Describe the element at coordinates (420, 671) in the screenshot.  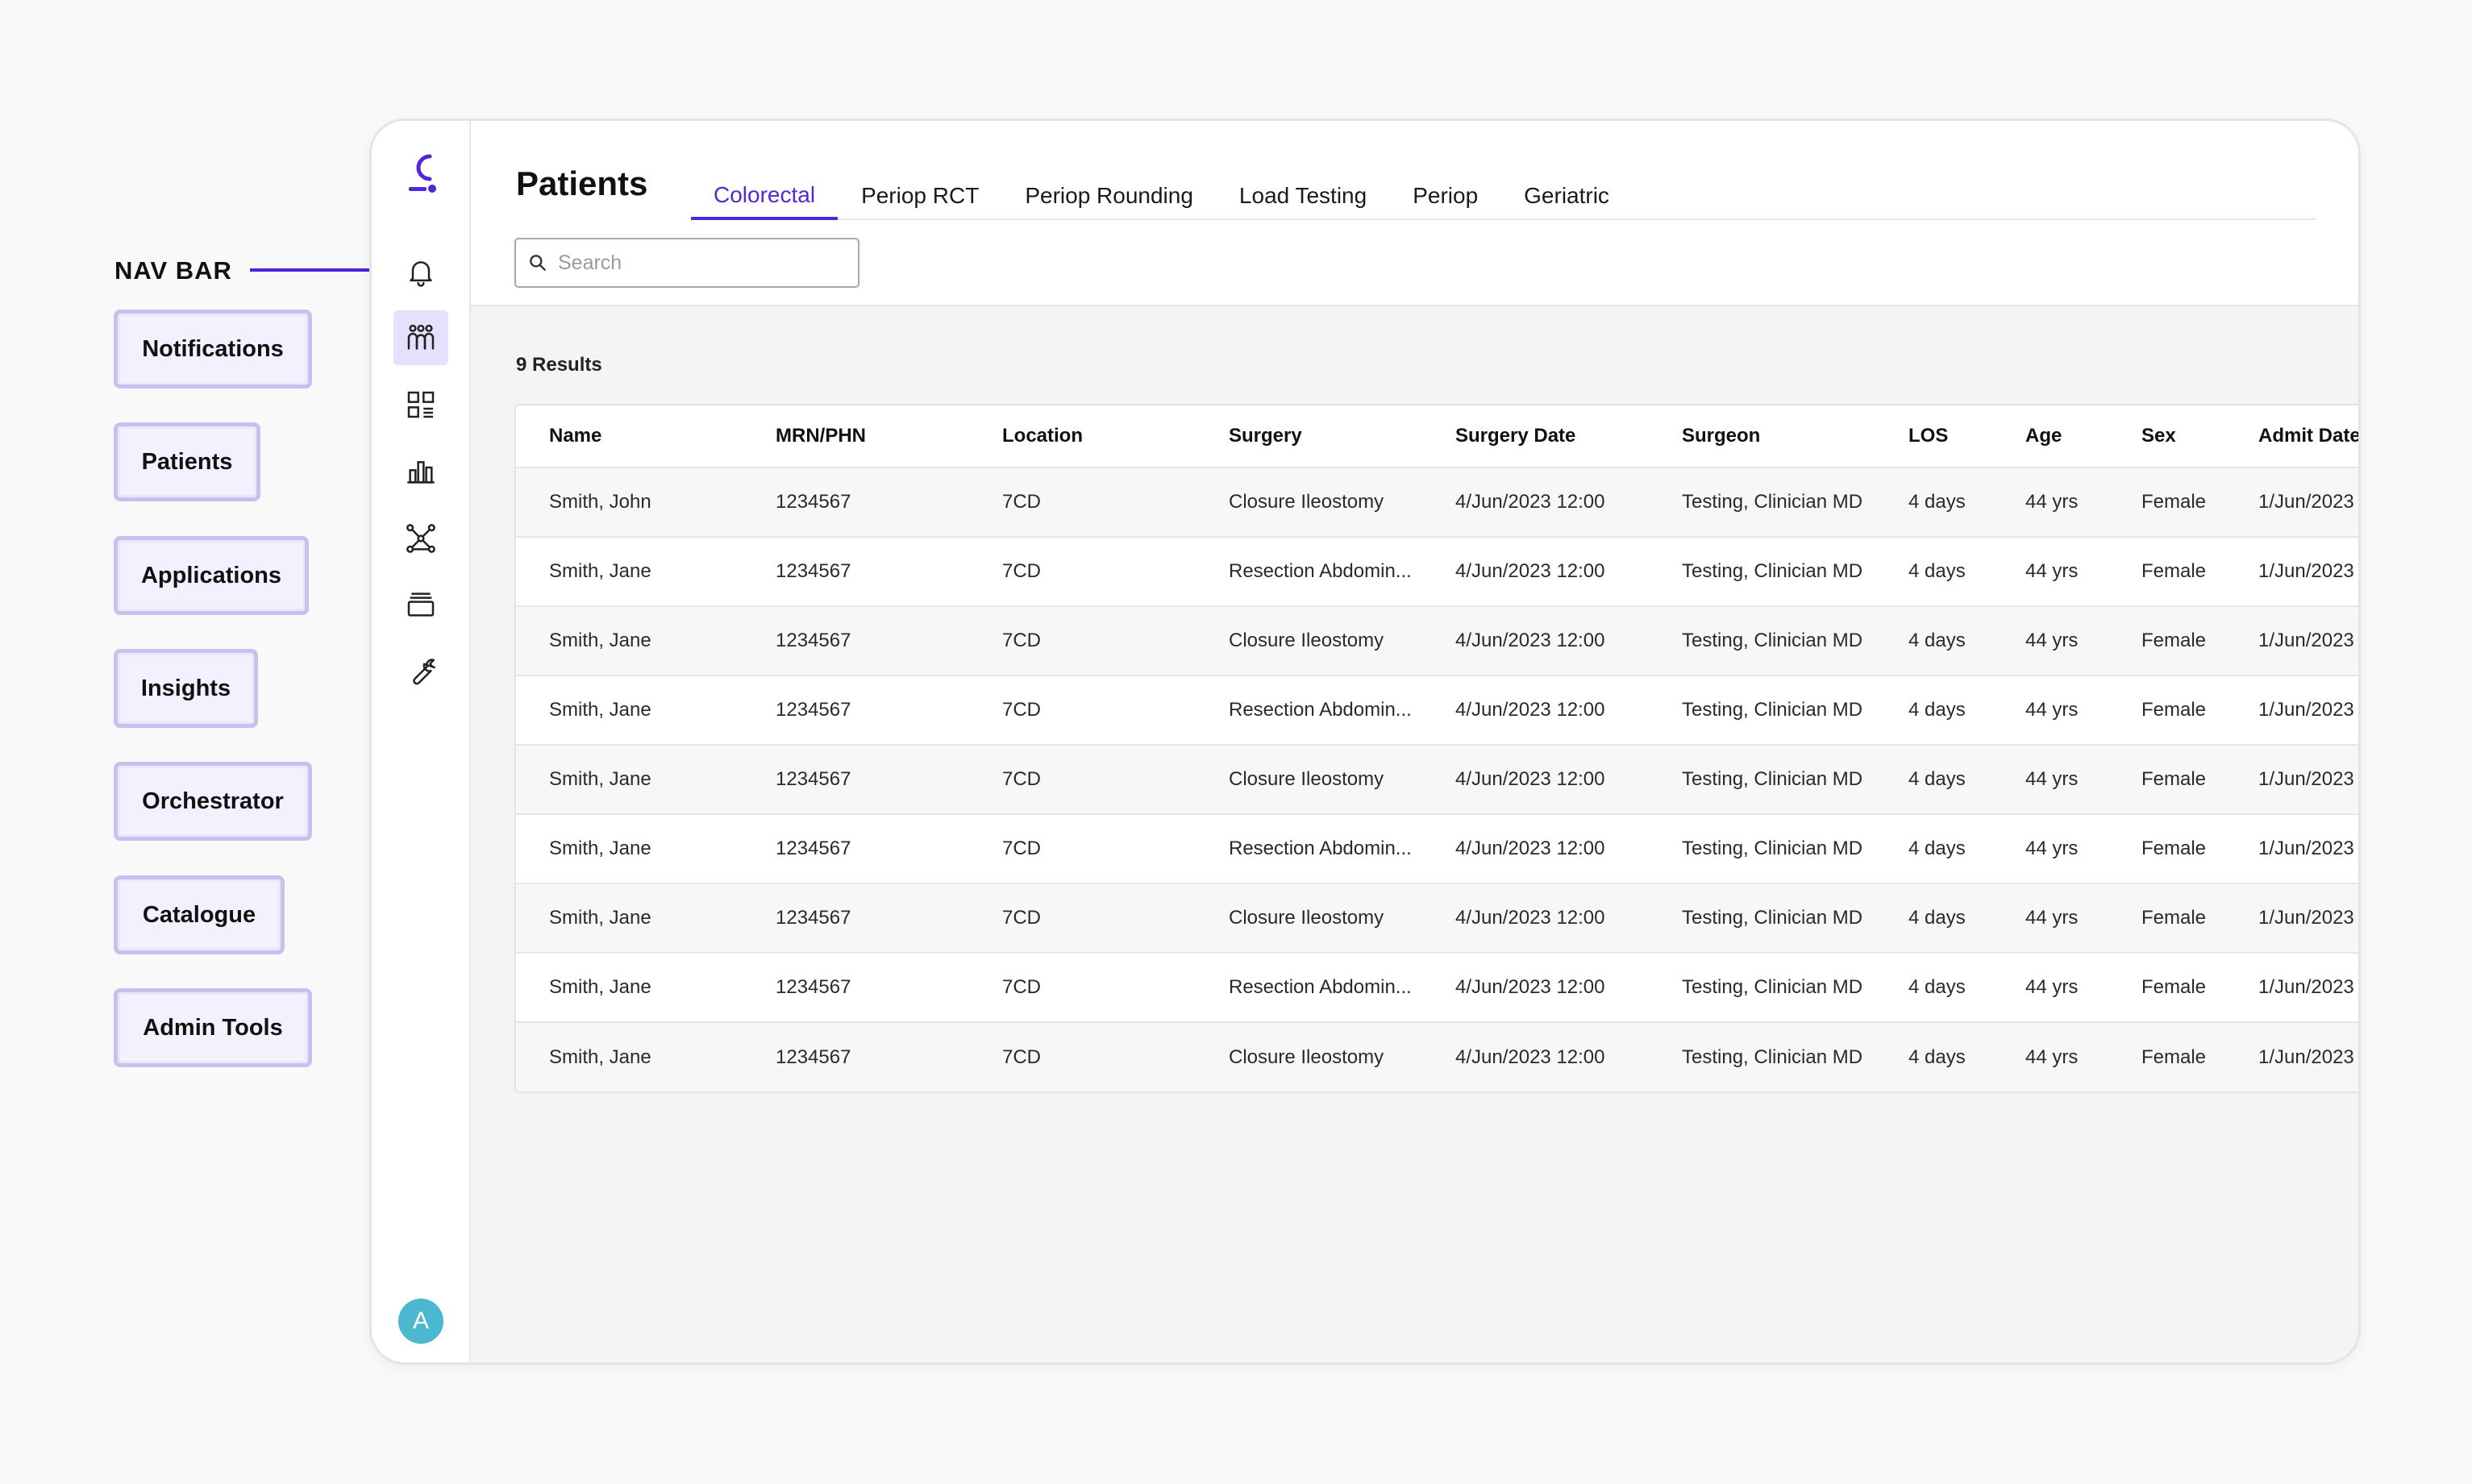
I see `wrench-icon` at that location.